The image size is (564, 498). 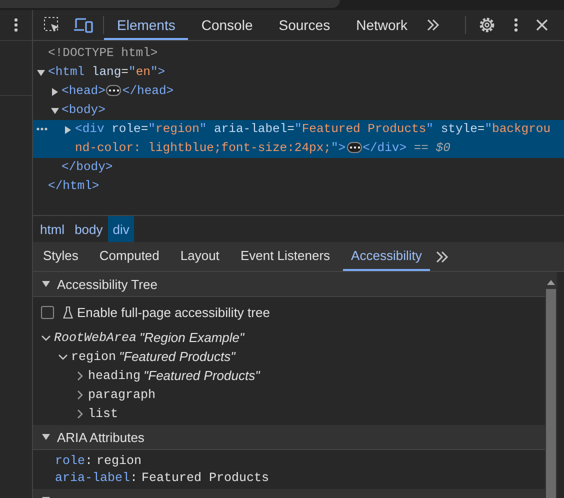 I want to click on panel-tab: Network, so click(x=381, y=26).